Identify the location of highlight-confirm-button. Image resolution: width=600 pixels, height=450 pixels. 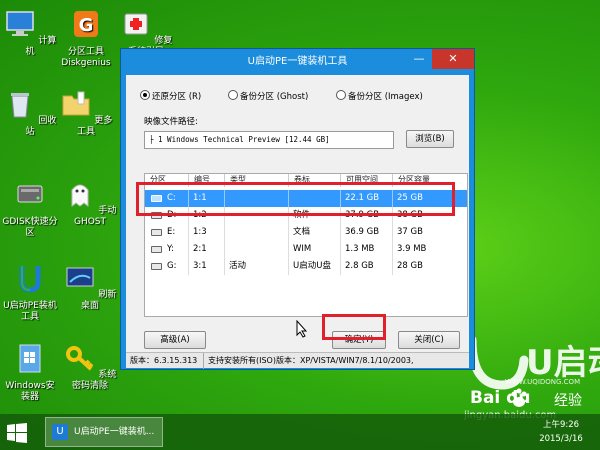
(354, 327).